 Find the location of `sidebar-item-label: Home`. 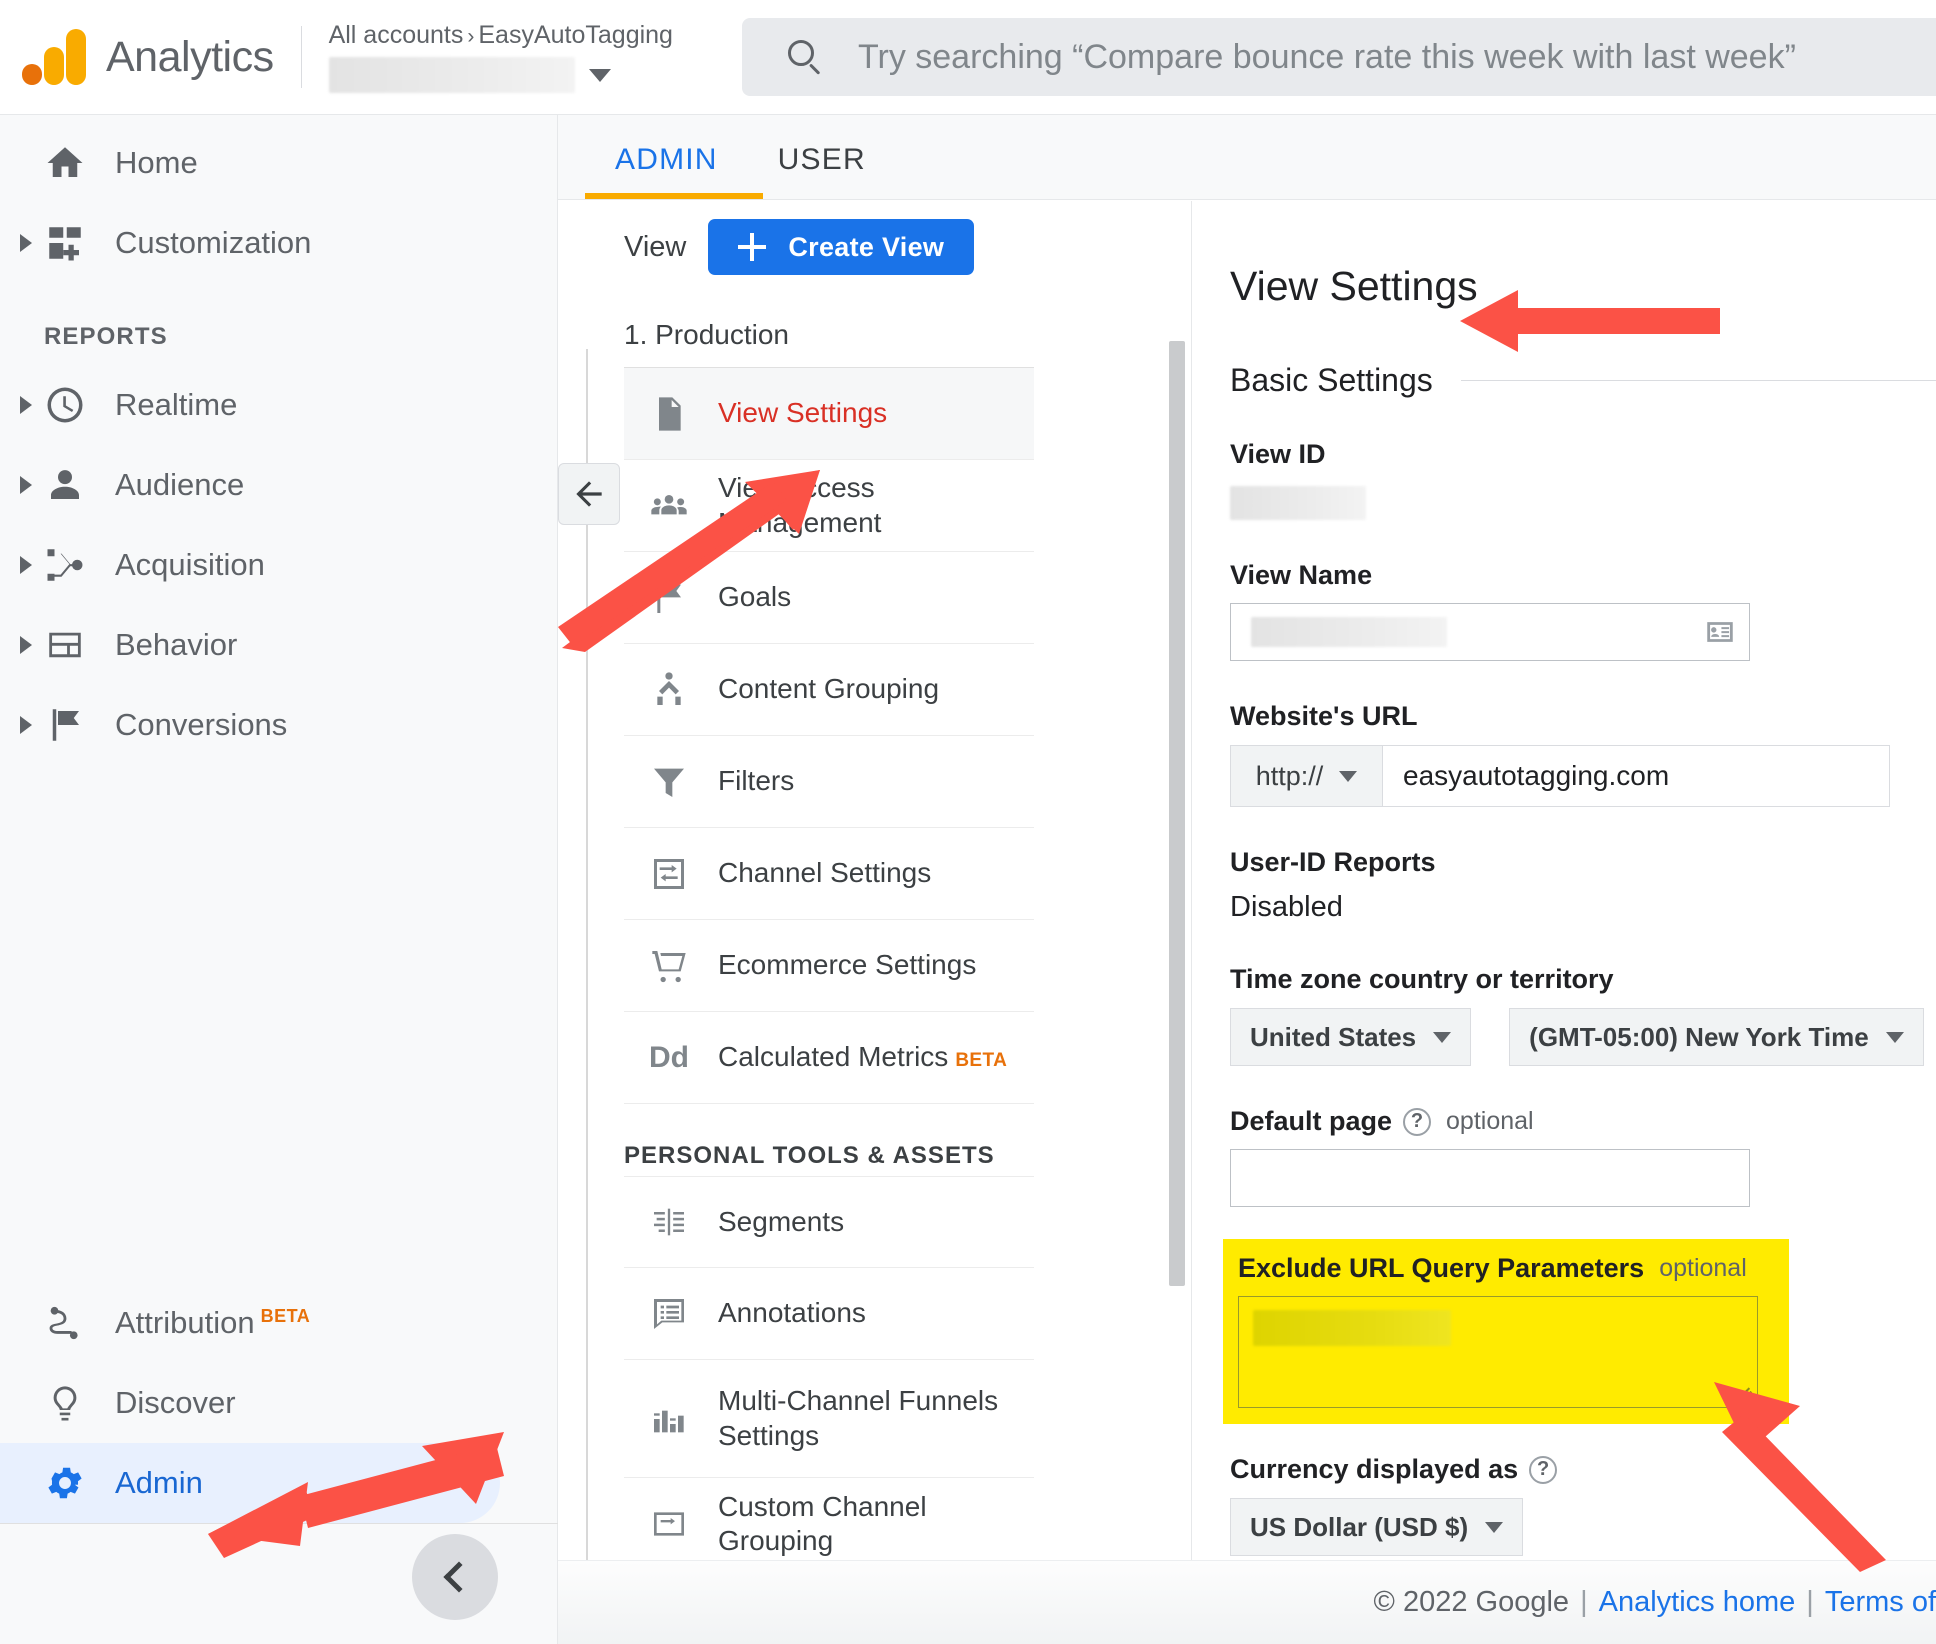

sidebar-item-label: Home is located at coordinates (156, 162).